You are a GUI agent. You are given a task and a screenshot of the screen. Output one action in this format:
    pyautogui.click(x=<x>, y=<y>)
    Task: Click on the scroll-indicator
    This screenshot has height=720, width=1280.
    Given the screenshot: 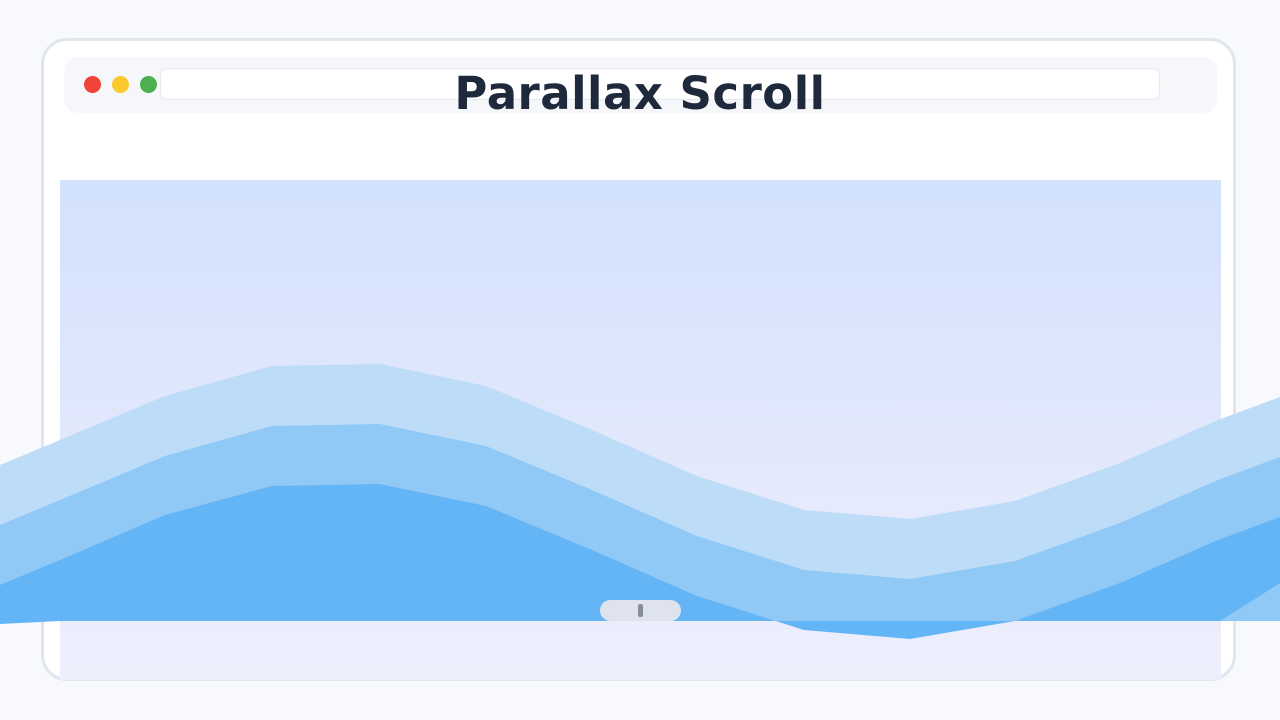 What is the action you would take?
    pyautogui.click(x=640, y=610)
    